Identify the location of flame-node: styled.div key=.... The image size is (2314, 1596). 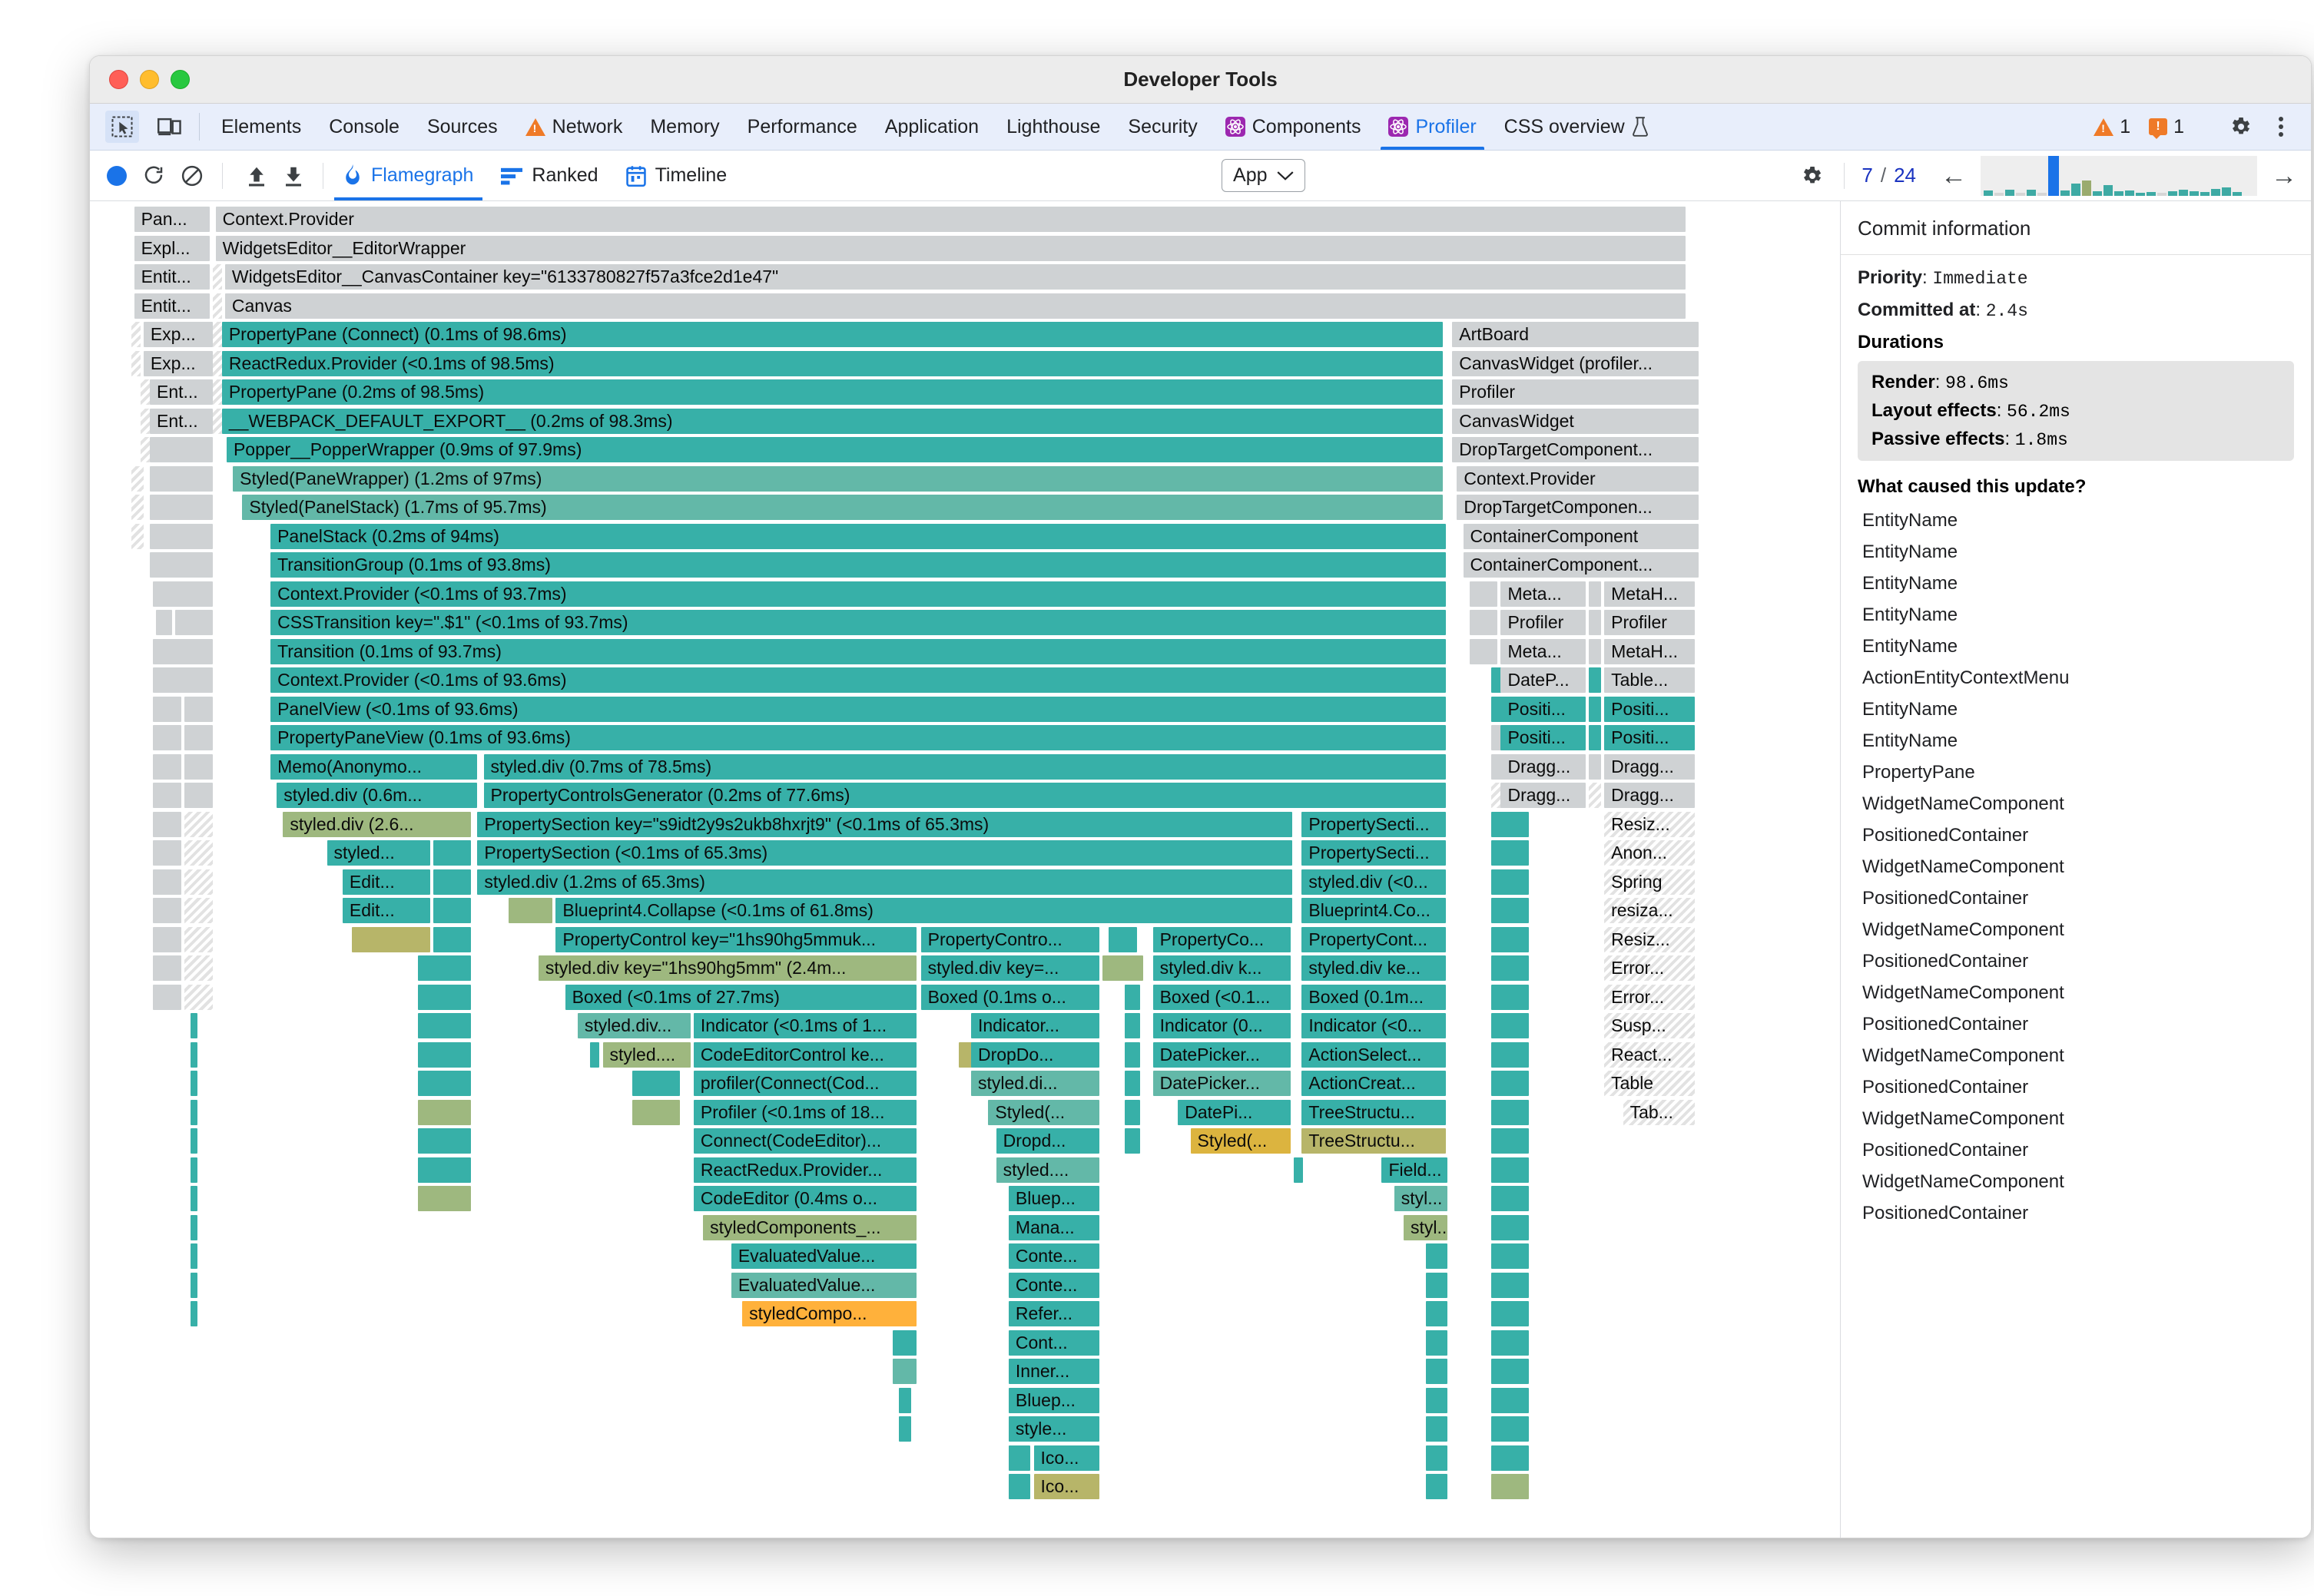
(1010, 968).